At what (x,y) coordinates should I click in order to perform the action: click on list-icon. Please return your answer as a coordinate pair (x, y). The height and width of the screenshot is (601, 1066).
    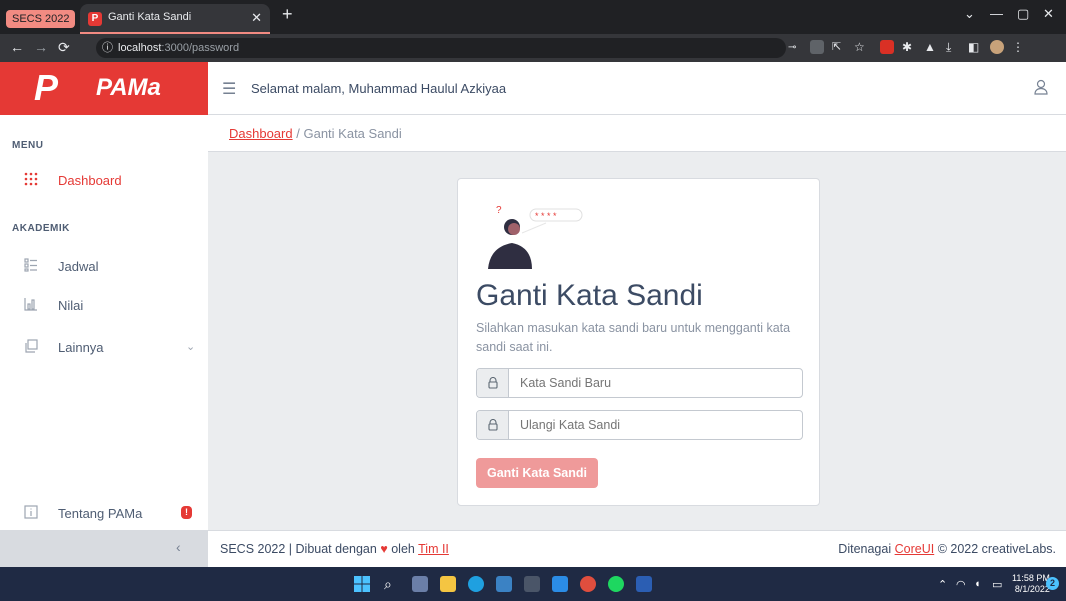
    Looking at the image, I should click on (32, 266).